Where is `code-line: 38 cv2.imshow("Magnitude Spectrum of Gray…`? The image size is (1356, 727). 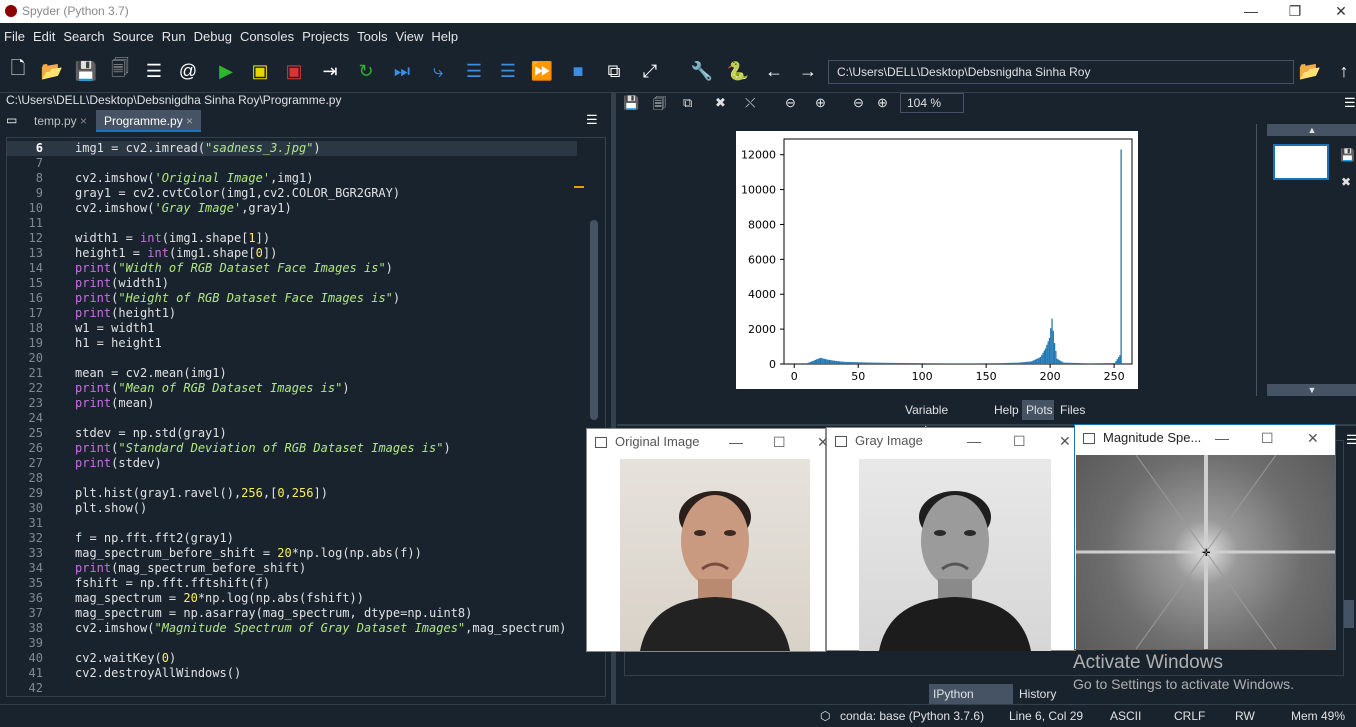 code-line: 38 cv2.imshow("Magnitude Spectrum of Gray… is located at coordinates (292, 628).